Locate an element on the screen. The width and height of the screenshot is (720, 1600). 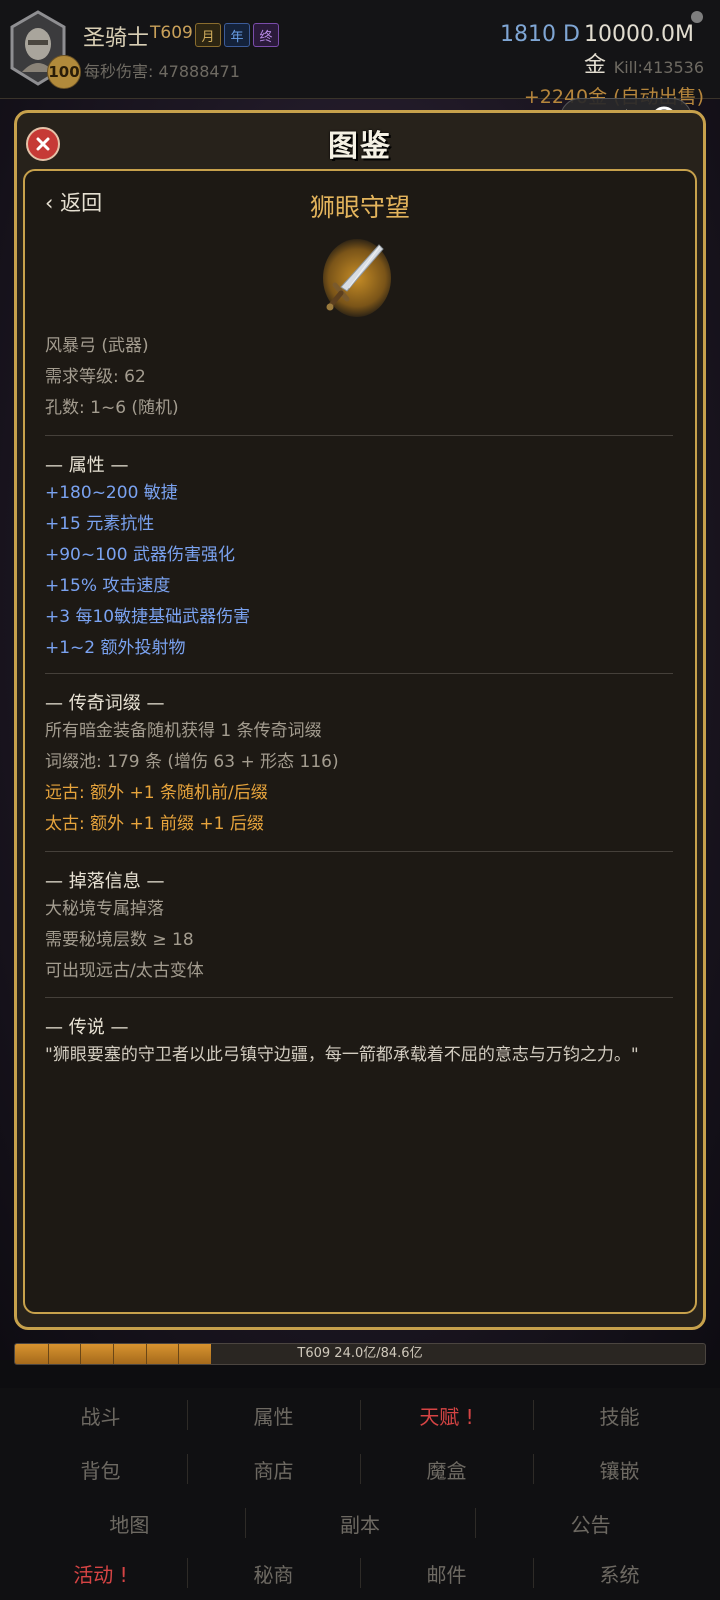
required-level: 需求等级: 62 is located at coordinates (95, 377).